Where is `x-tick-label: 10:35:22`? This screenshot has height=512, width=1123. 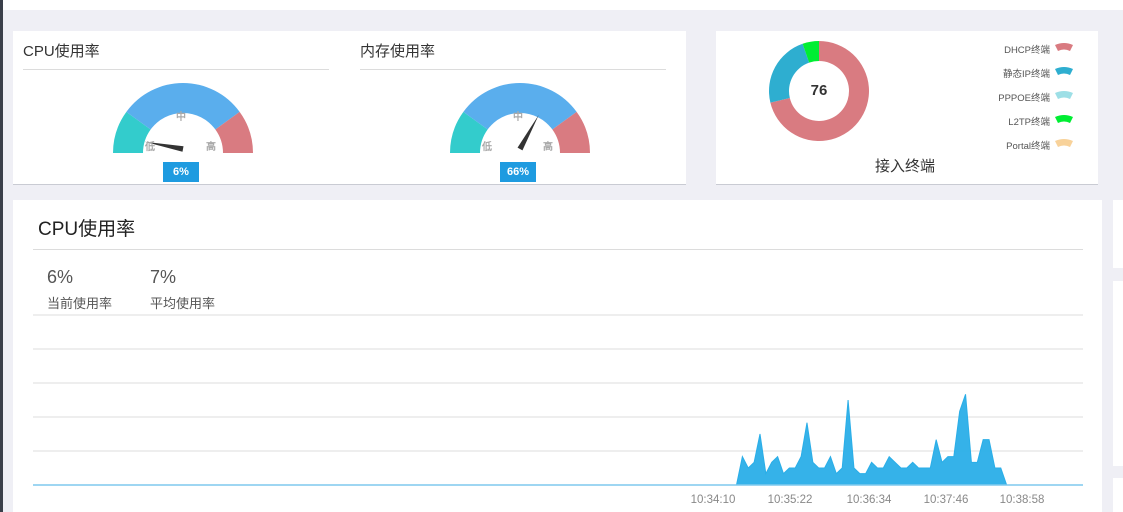 x-tick-label: 10:35:22 is located at coordinates (790, 500).